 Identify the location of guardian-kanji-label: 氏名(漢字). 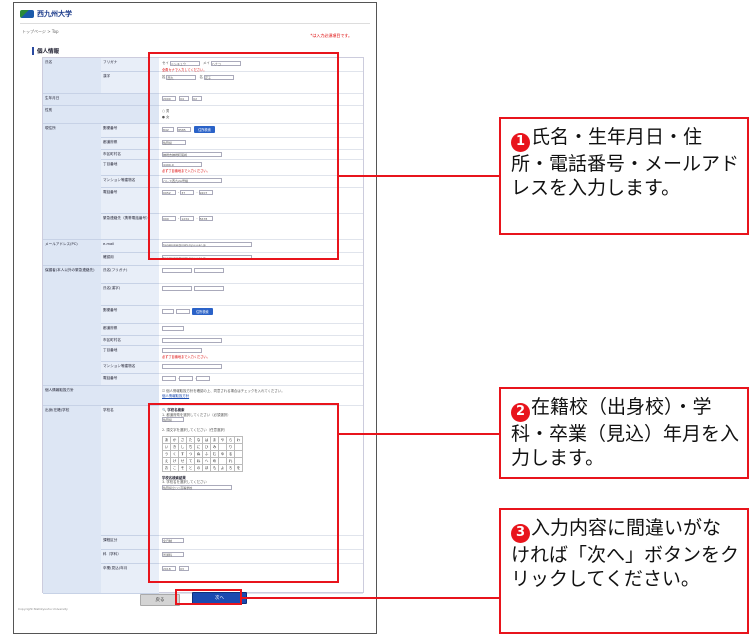
(130, 295).